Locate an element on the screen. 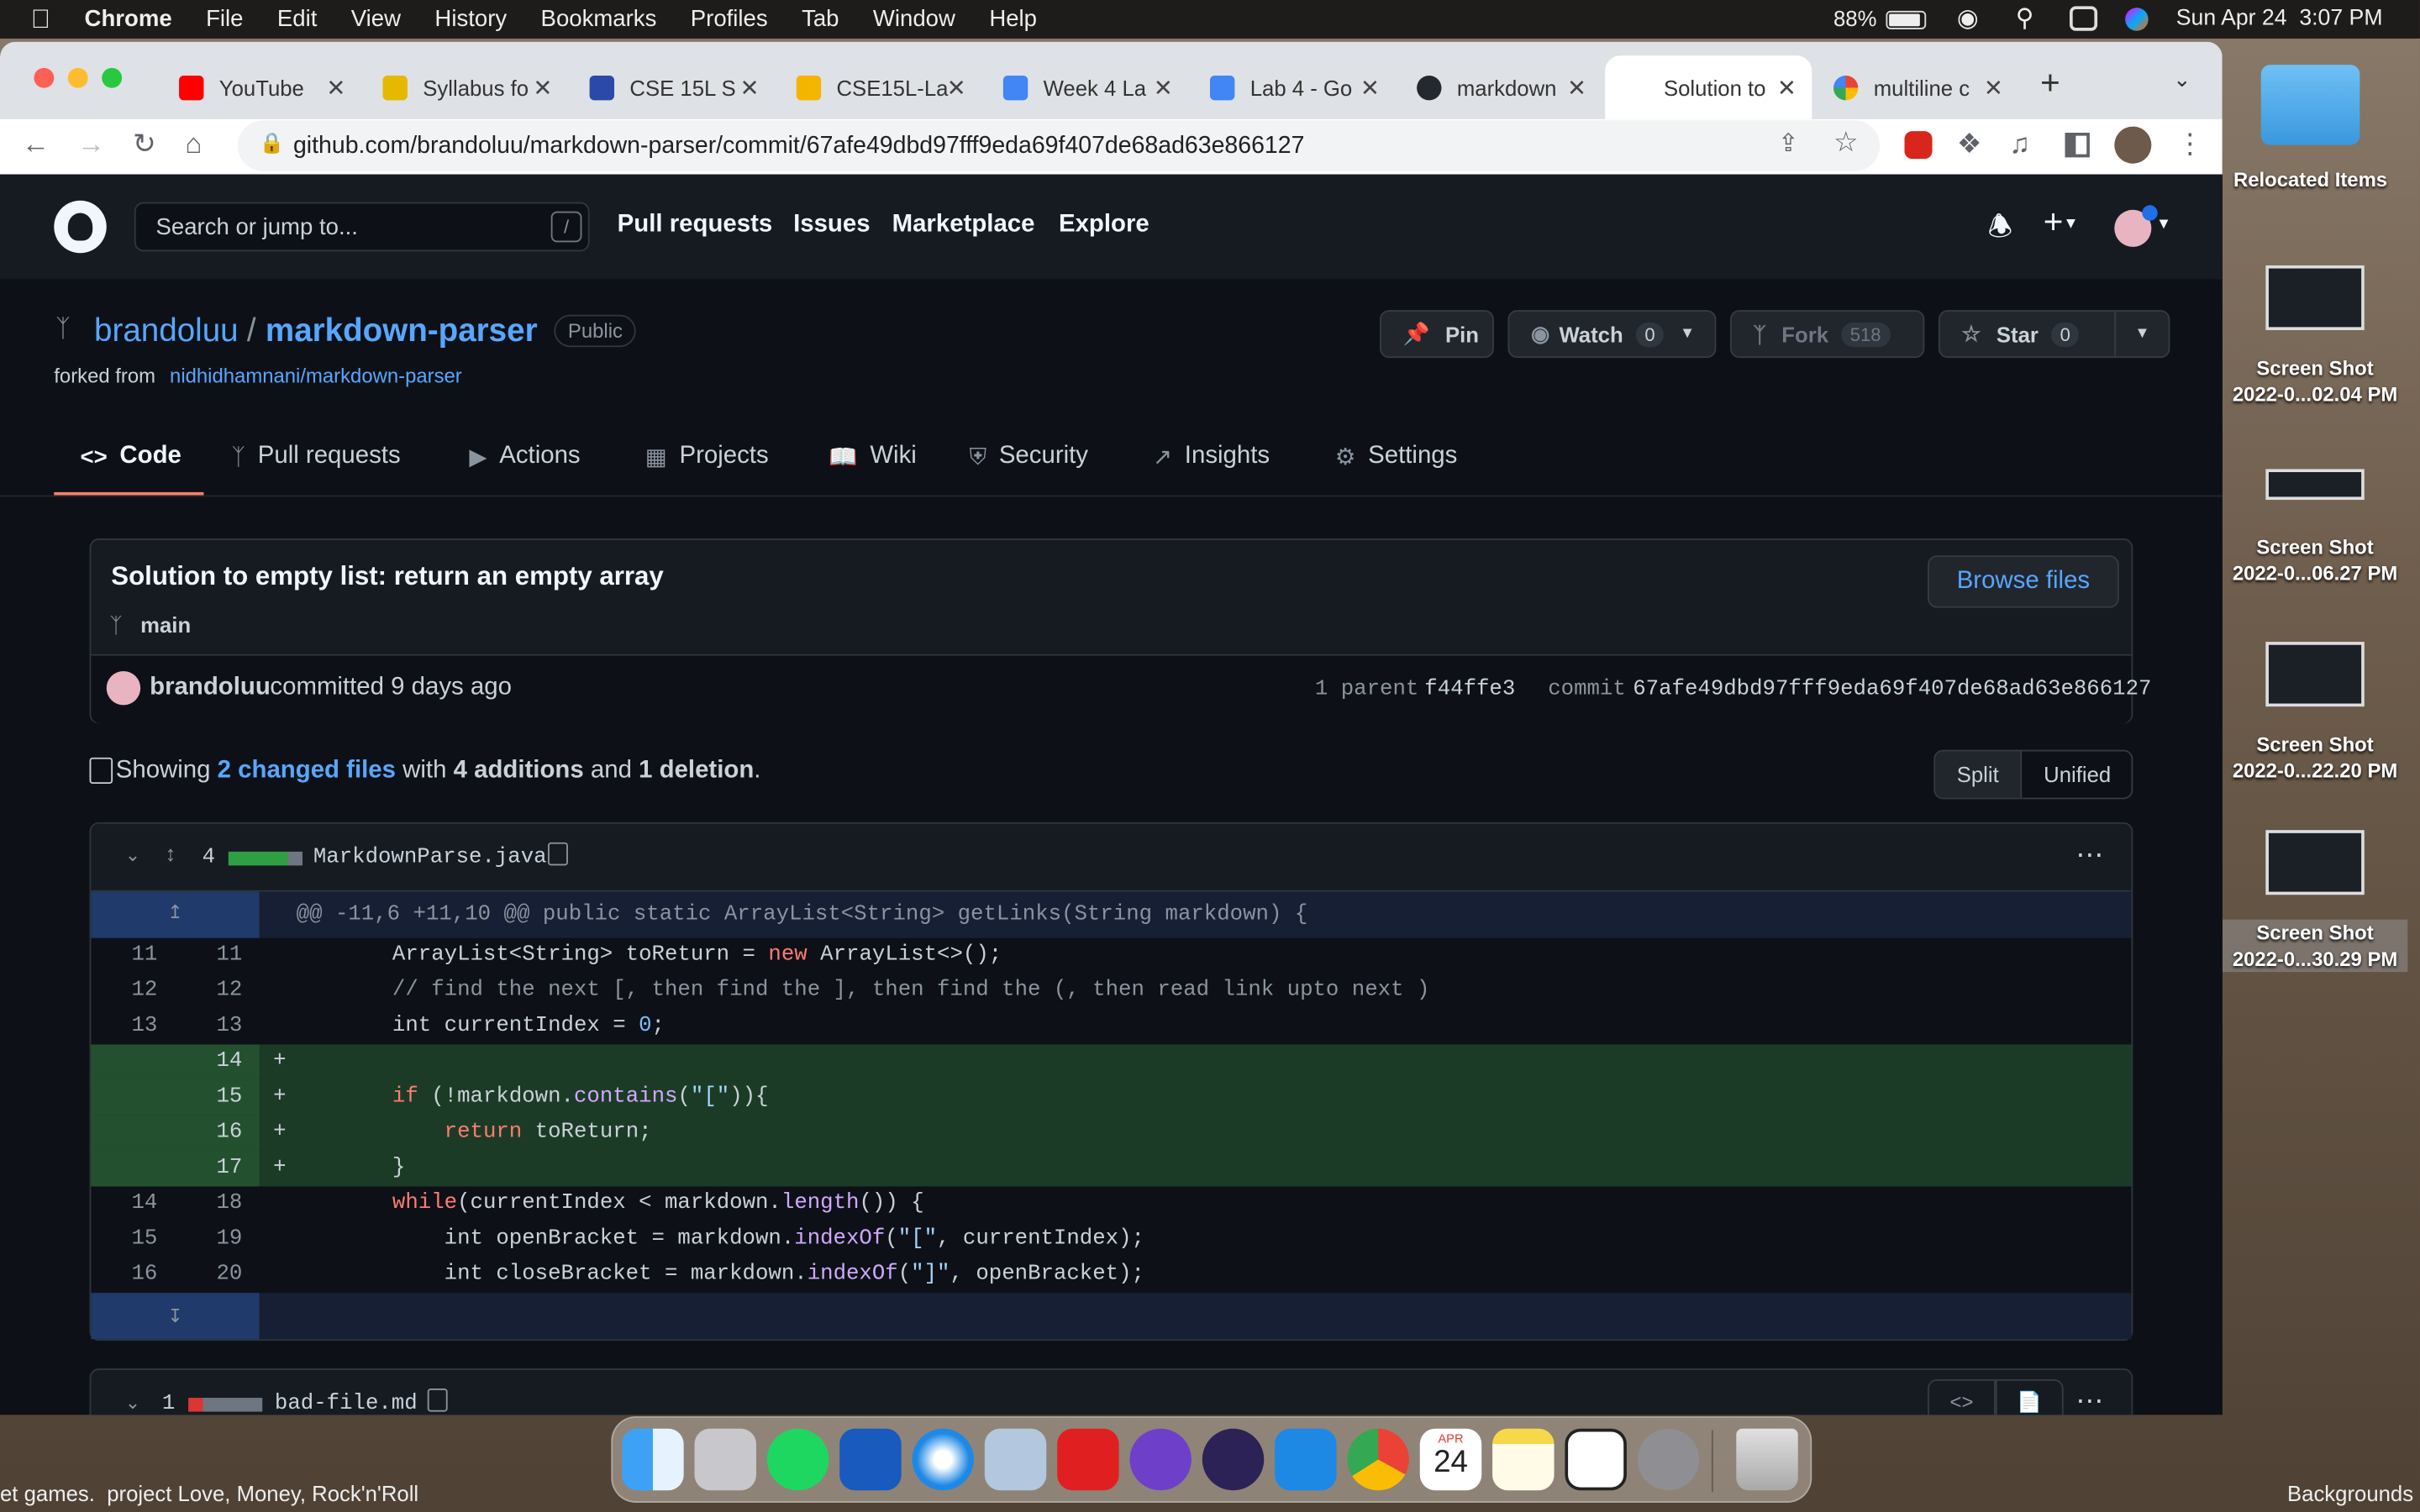  menu-file: File is located at coordinates (225, 19).